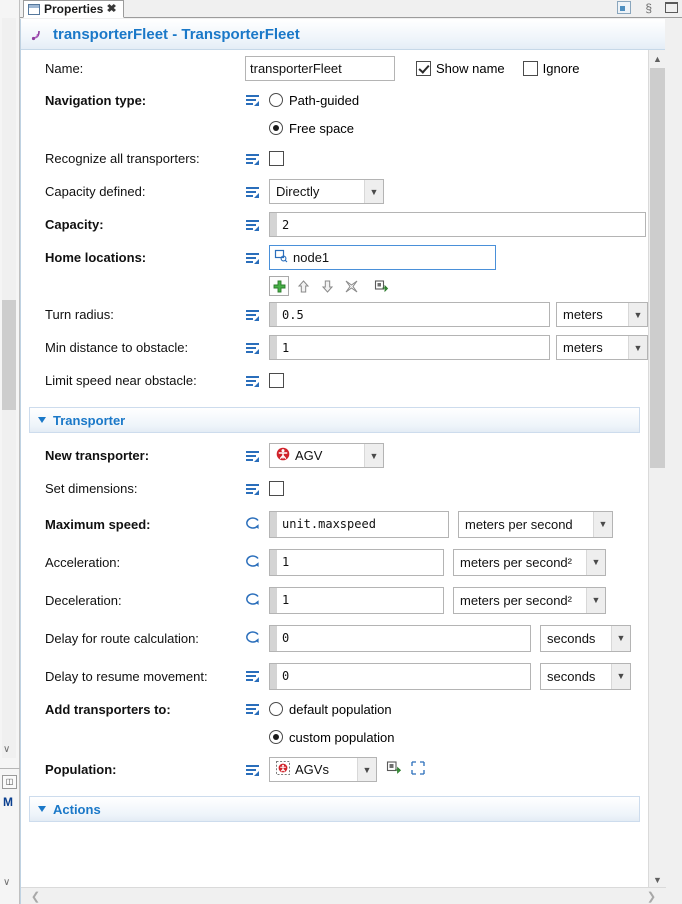  I want to click on turn-radius-input: 0.5, so click(409, 314).